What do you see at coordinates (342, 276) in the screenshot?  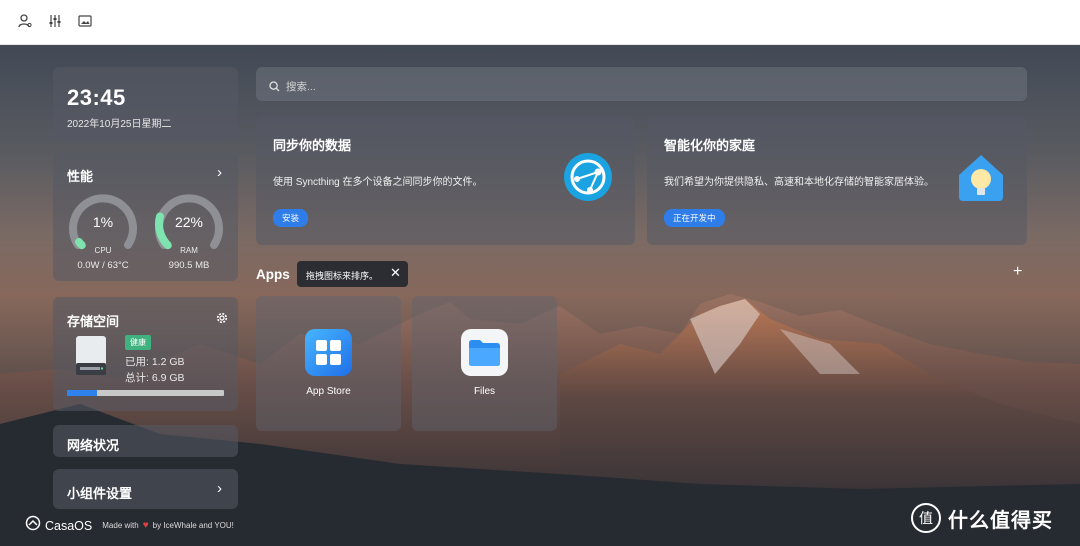 I see `tooltip-text: 拖拽图标来排序。` at bounding box center [342, 276].